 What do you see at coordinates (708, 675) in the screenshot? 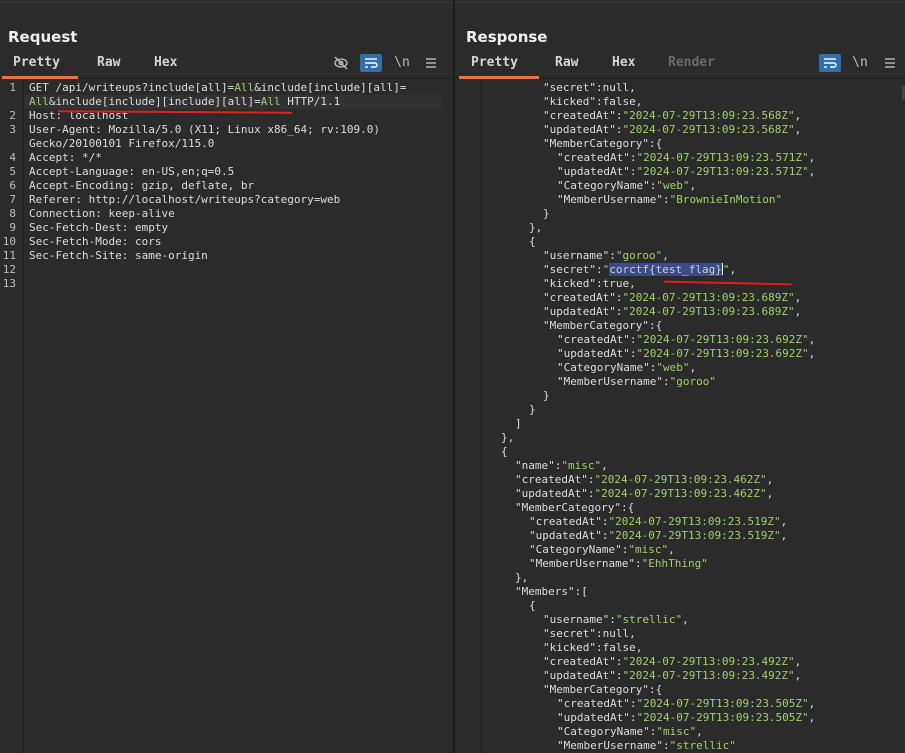
I see `code-token: "2024-07-29T13:09:23.492Z"` at bounding box center [708, 675].